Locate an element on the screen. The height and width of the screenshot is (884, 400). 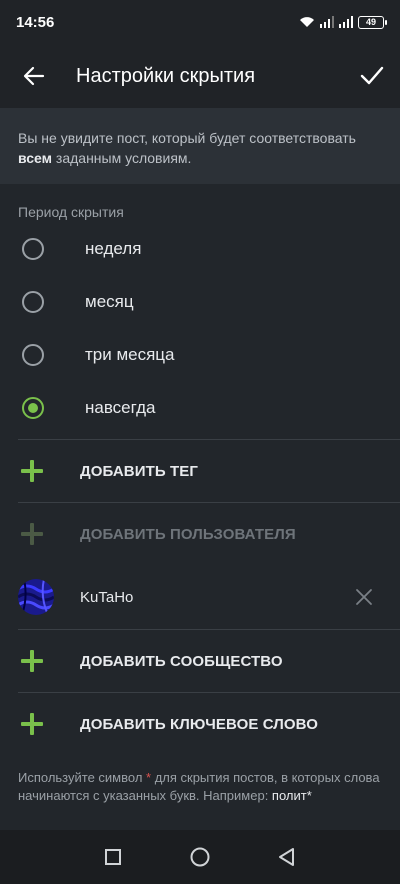
status-icons: 49 is located at coordinates (343, 22).